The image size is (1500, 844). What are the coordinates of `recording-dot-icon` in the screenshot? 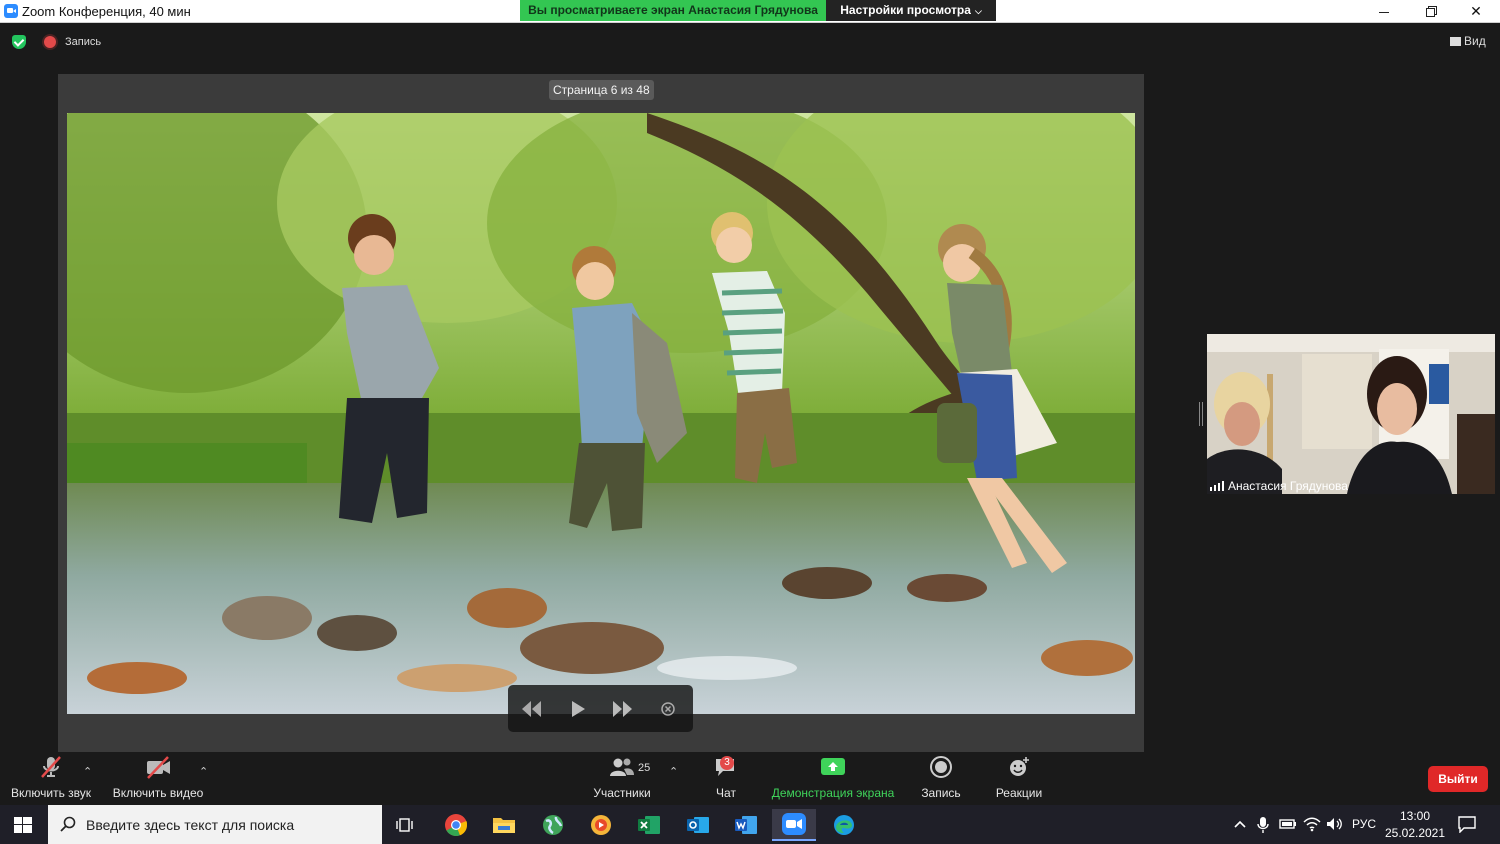 It's located at (50, 42).